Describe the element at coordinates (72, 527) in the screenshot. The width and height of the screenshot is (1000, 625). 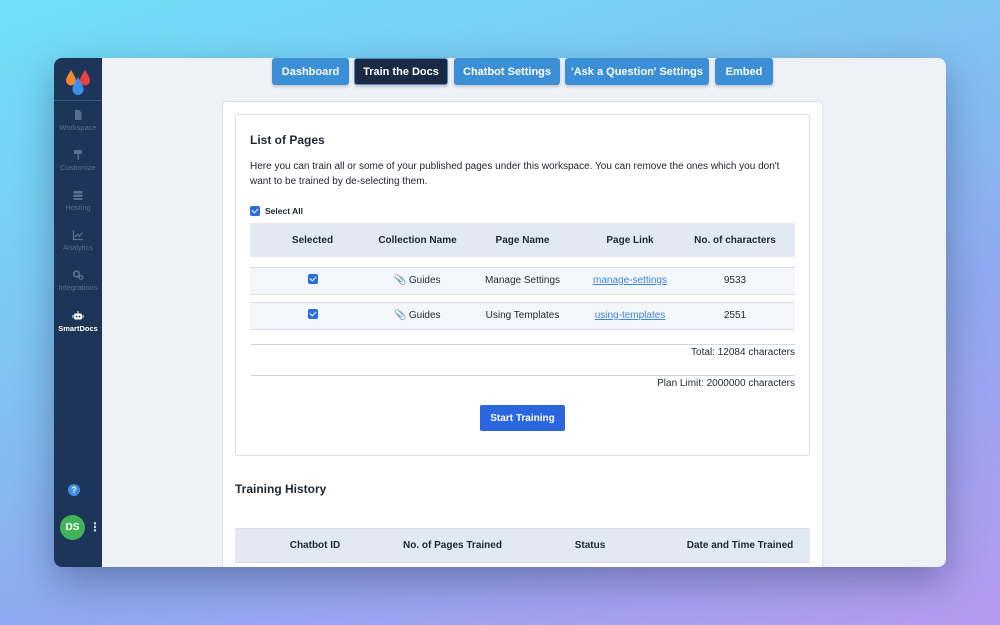
I see `avatar: DS` at that location.